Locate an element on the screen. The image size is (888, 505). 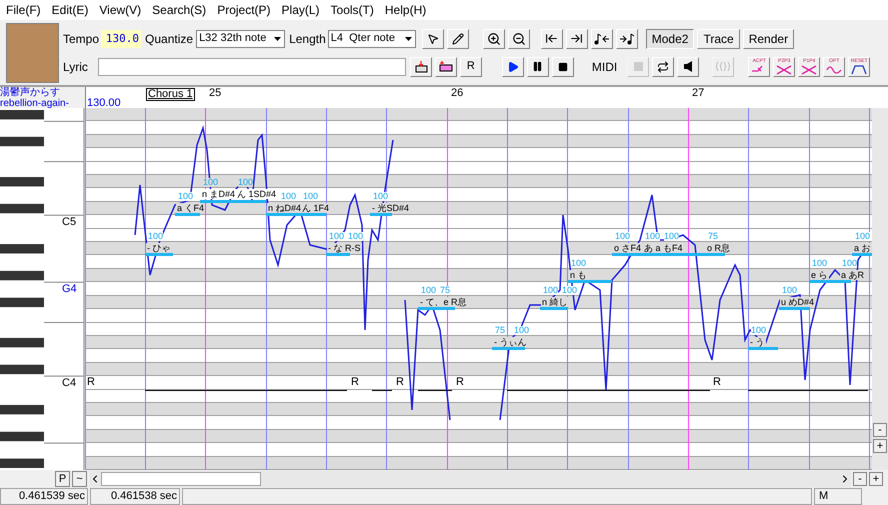
quantize-dropdown: L32 32th note is located at coordinates (241, 39).